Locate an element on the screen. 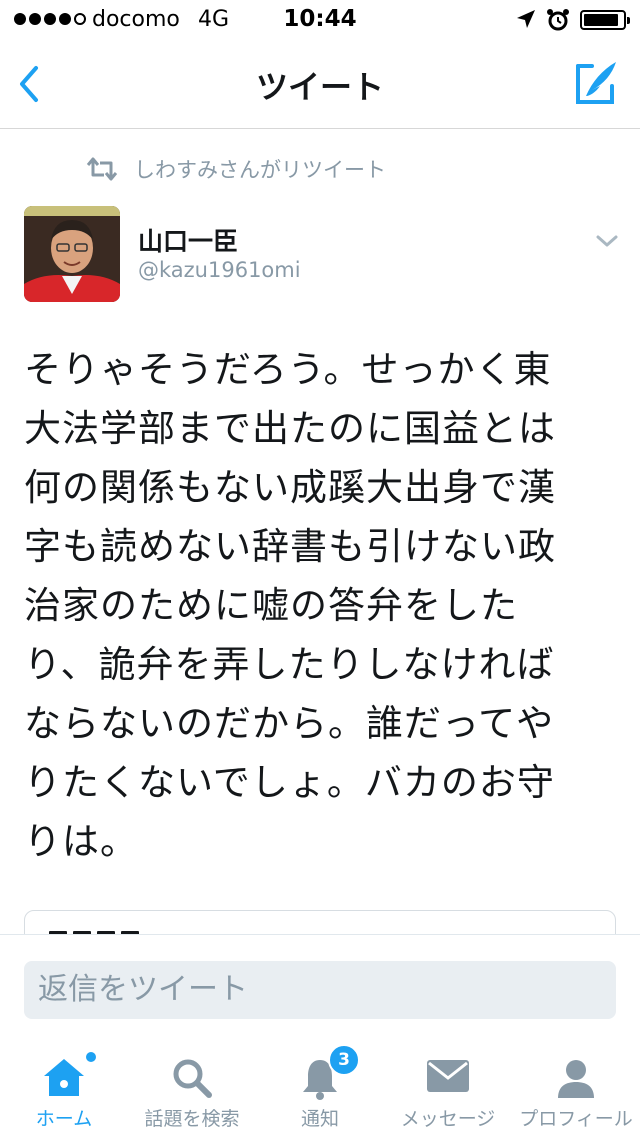  retweet-icon is located at coordinates (102, 169).